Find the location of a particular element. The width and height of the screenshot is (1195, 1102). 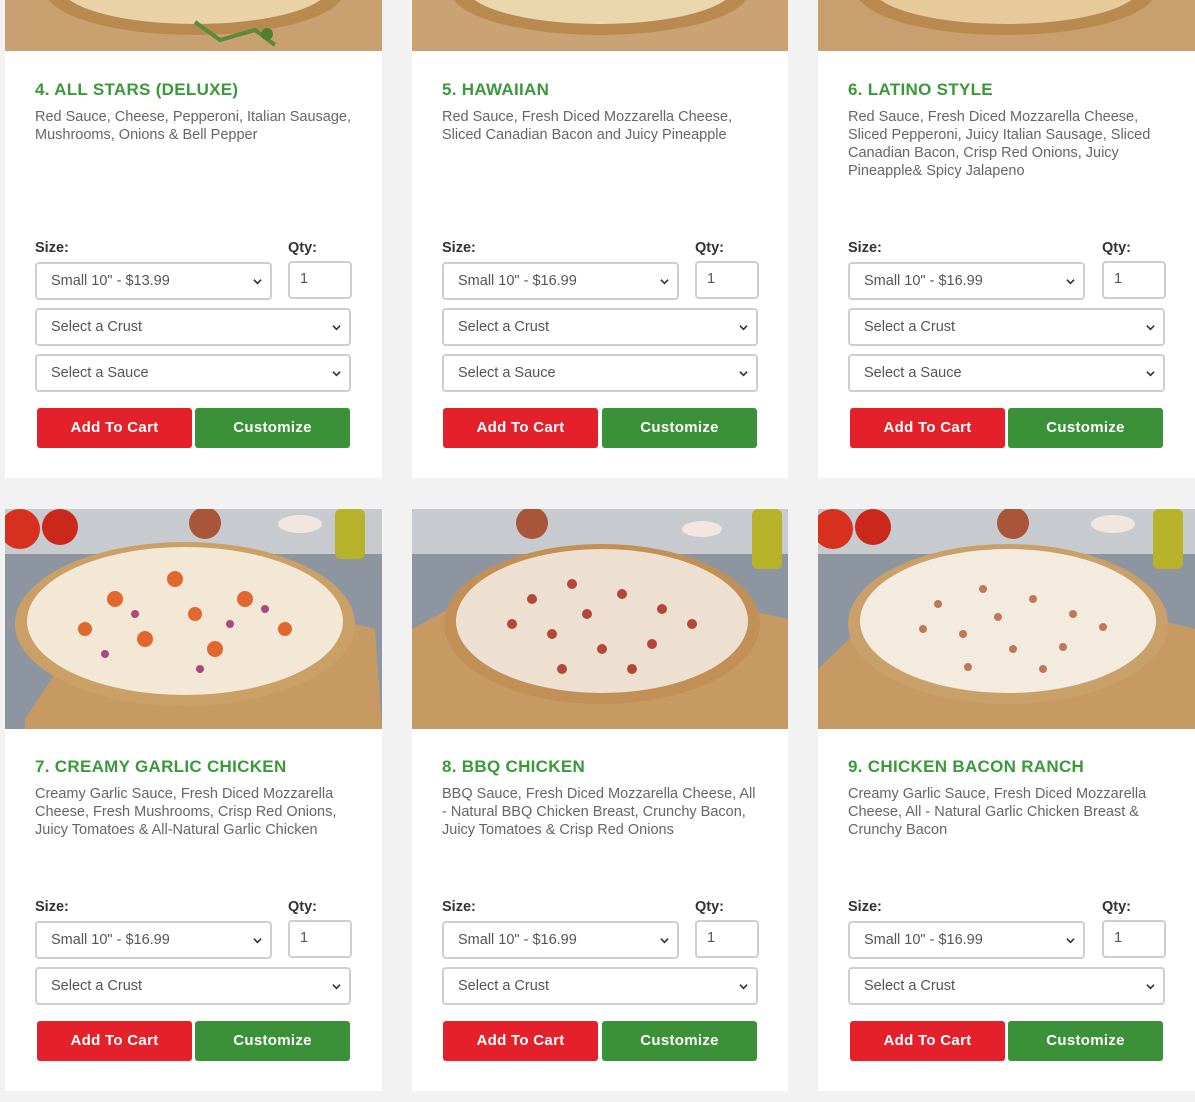

pizza-title: 7. CREAMY GARLIC CHICKEN is located at coordinates (161, 766).